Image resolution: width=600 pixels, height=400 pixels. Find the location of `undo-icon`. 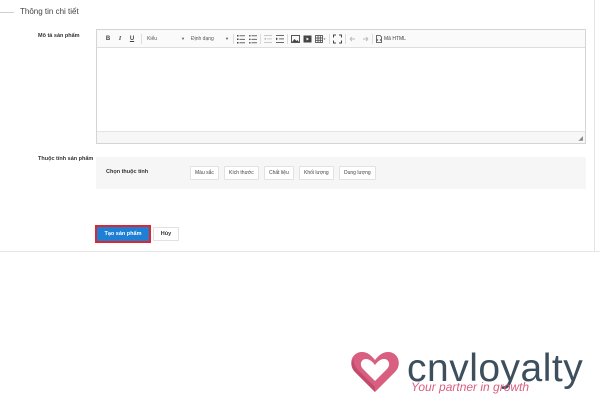

undo-icon is located at coordinates (353, 39).